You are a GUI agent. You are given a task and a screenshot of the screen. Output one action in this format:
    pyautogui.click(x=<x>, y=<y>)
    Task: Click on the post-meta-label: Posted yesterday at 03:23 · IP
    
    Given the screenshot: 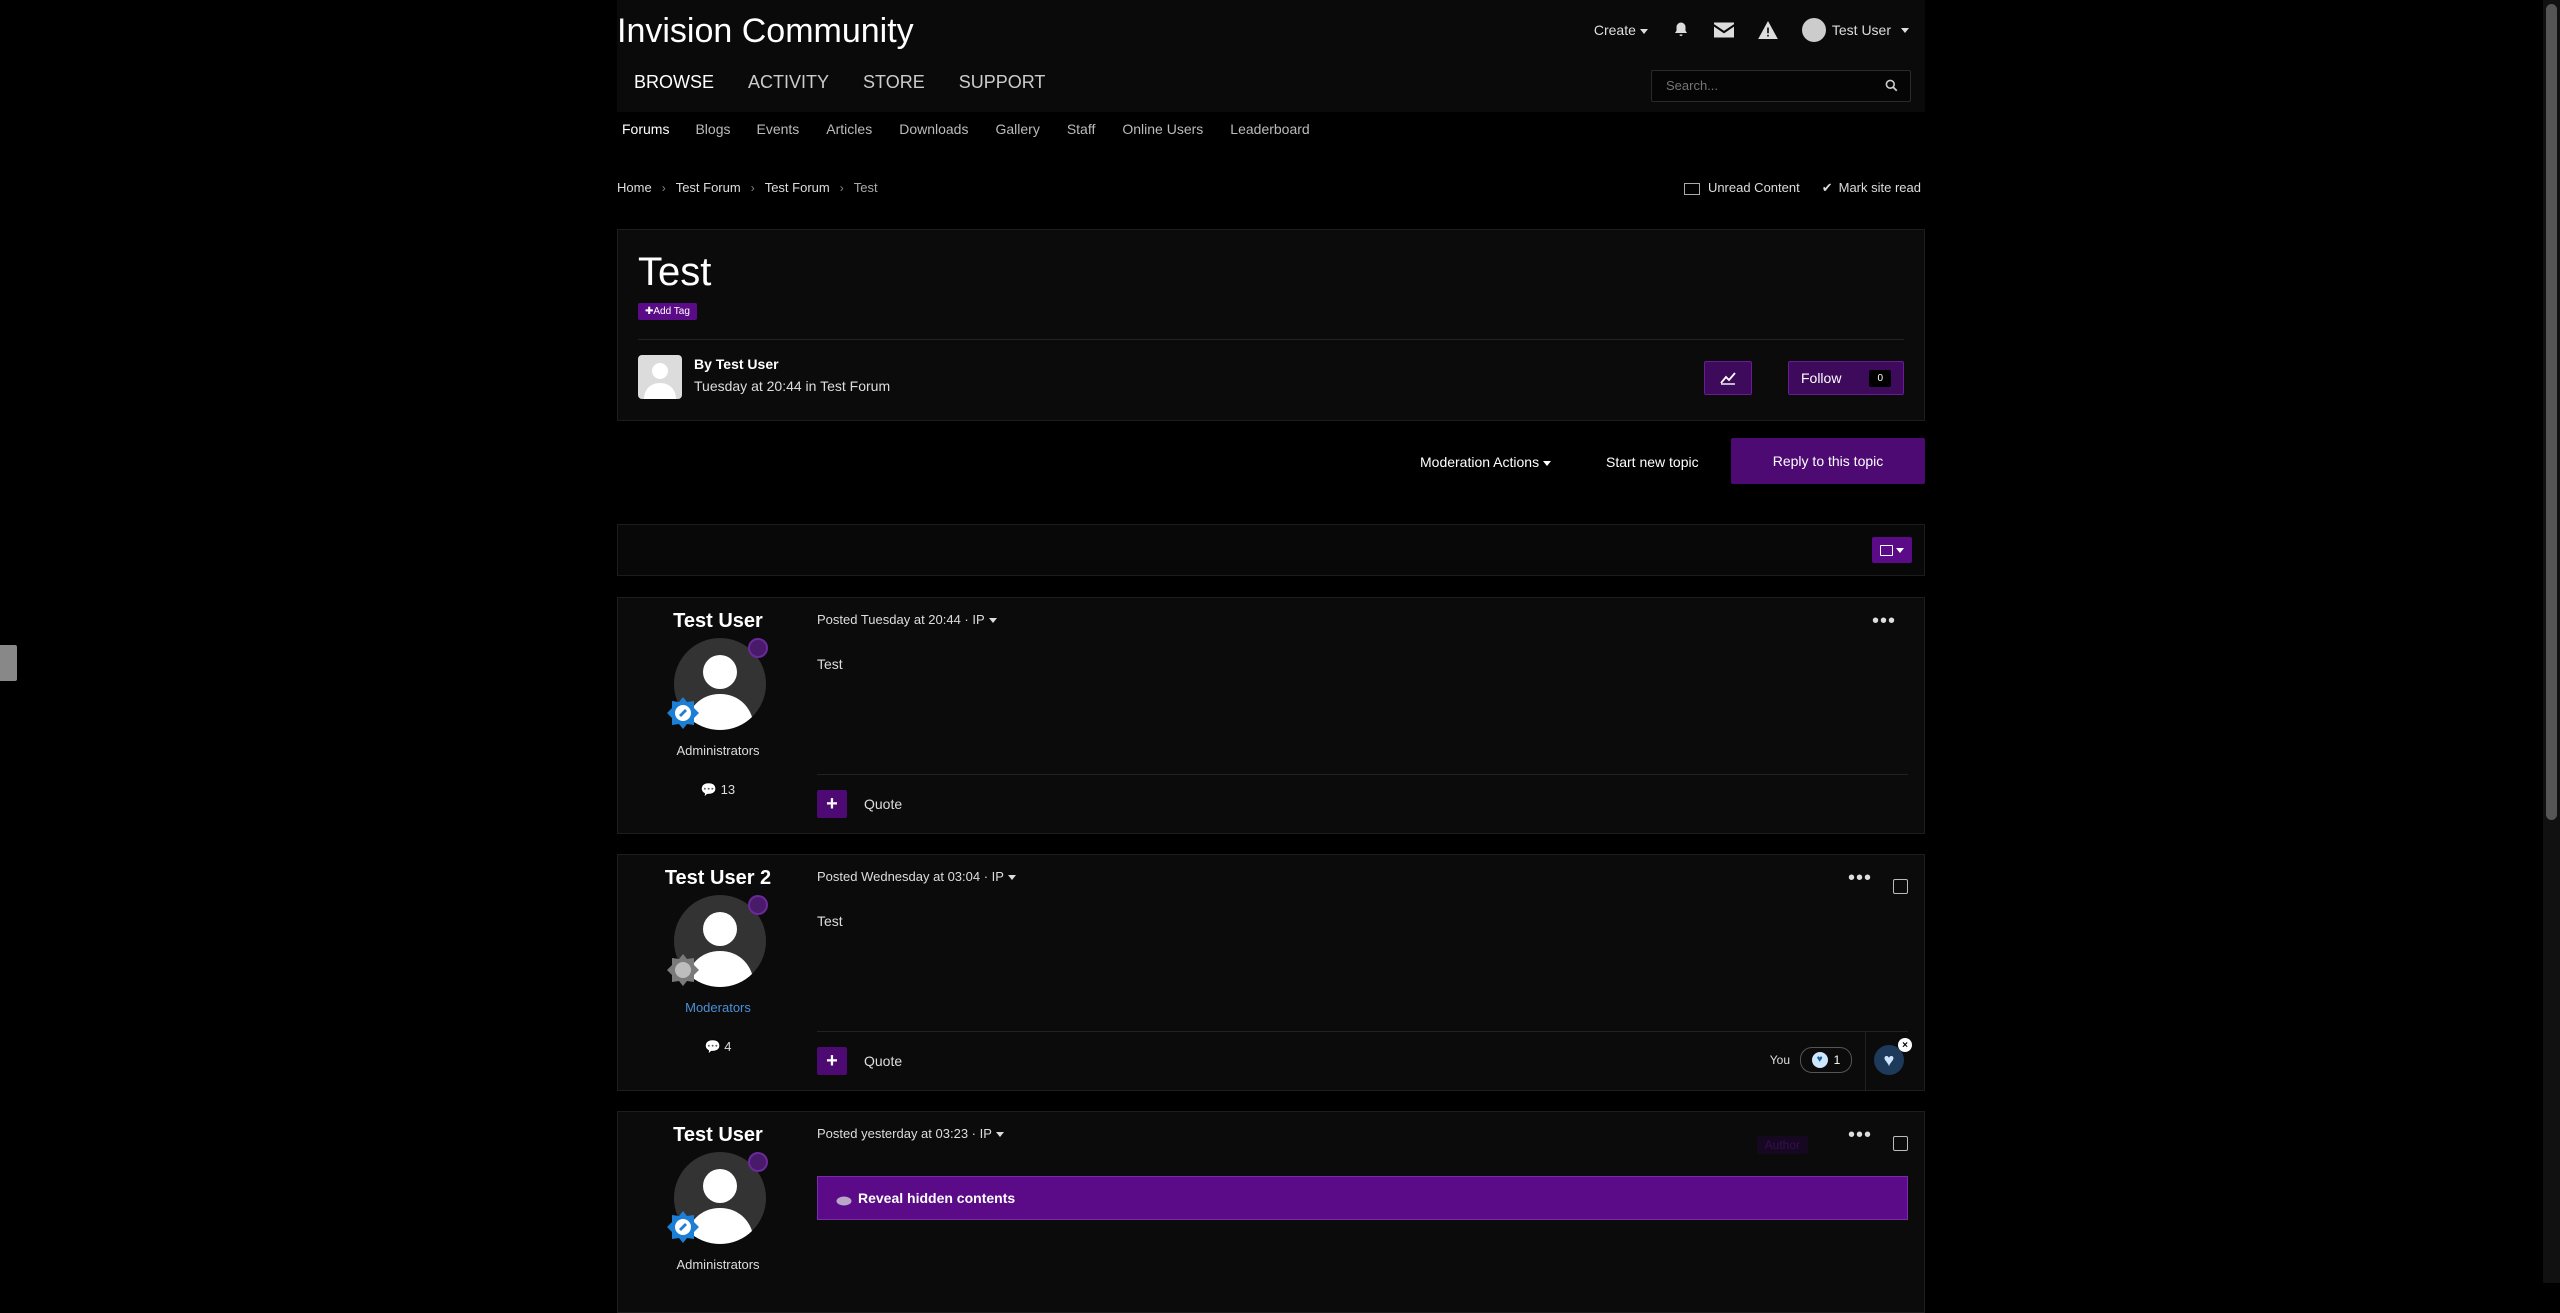 What is the action you would take?
    pyautogui.click(x=904, y=1133)
    